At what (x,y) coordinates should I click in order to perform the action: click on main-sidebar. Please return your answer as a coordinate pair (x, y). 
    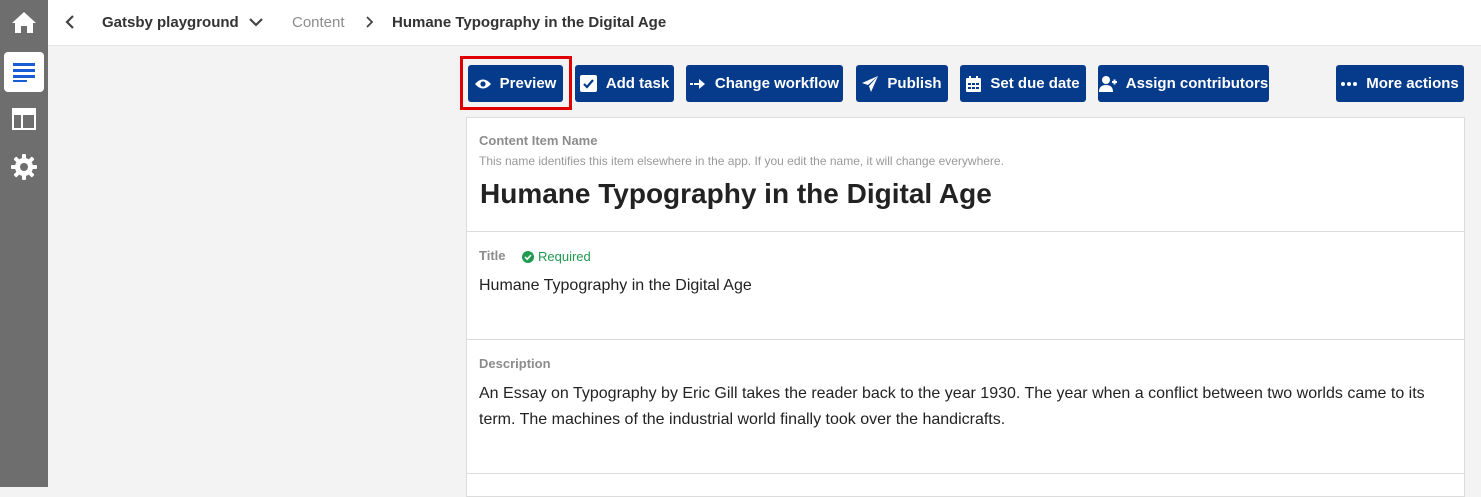
    Looking at the image, I should click on (24, 243).